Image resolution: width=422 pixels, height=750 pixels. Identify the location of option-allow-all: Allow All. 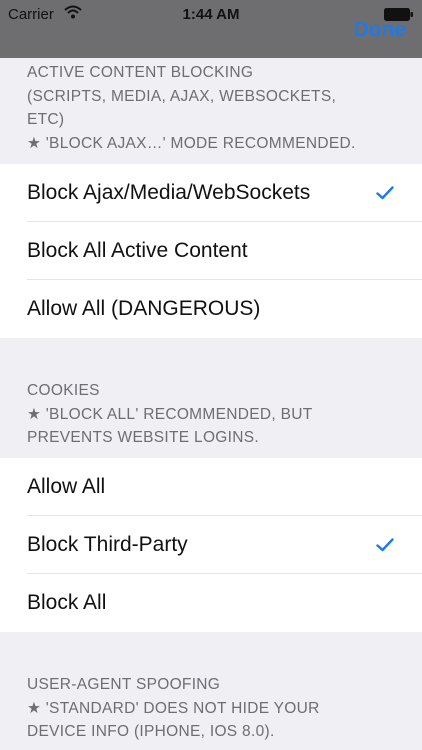
(211, 487).